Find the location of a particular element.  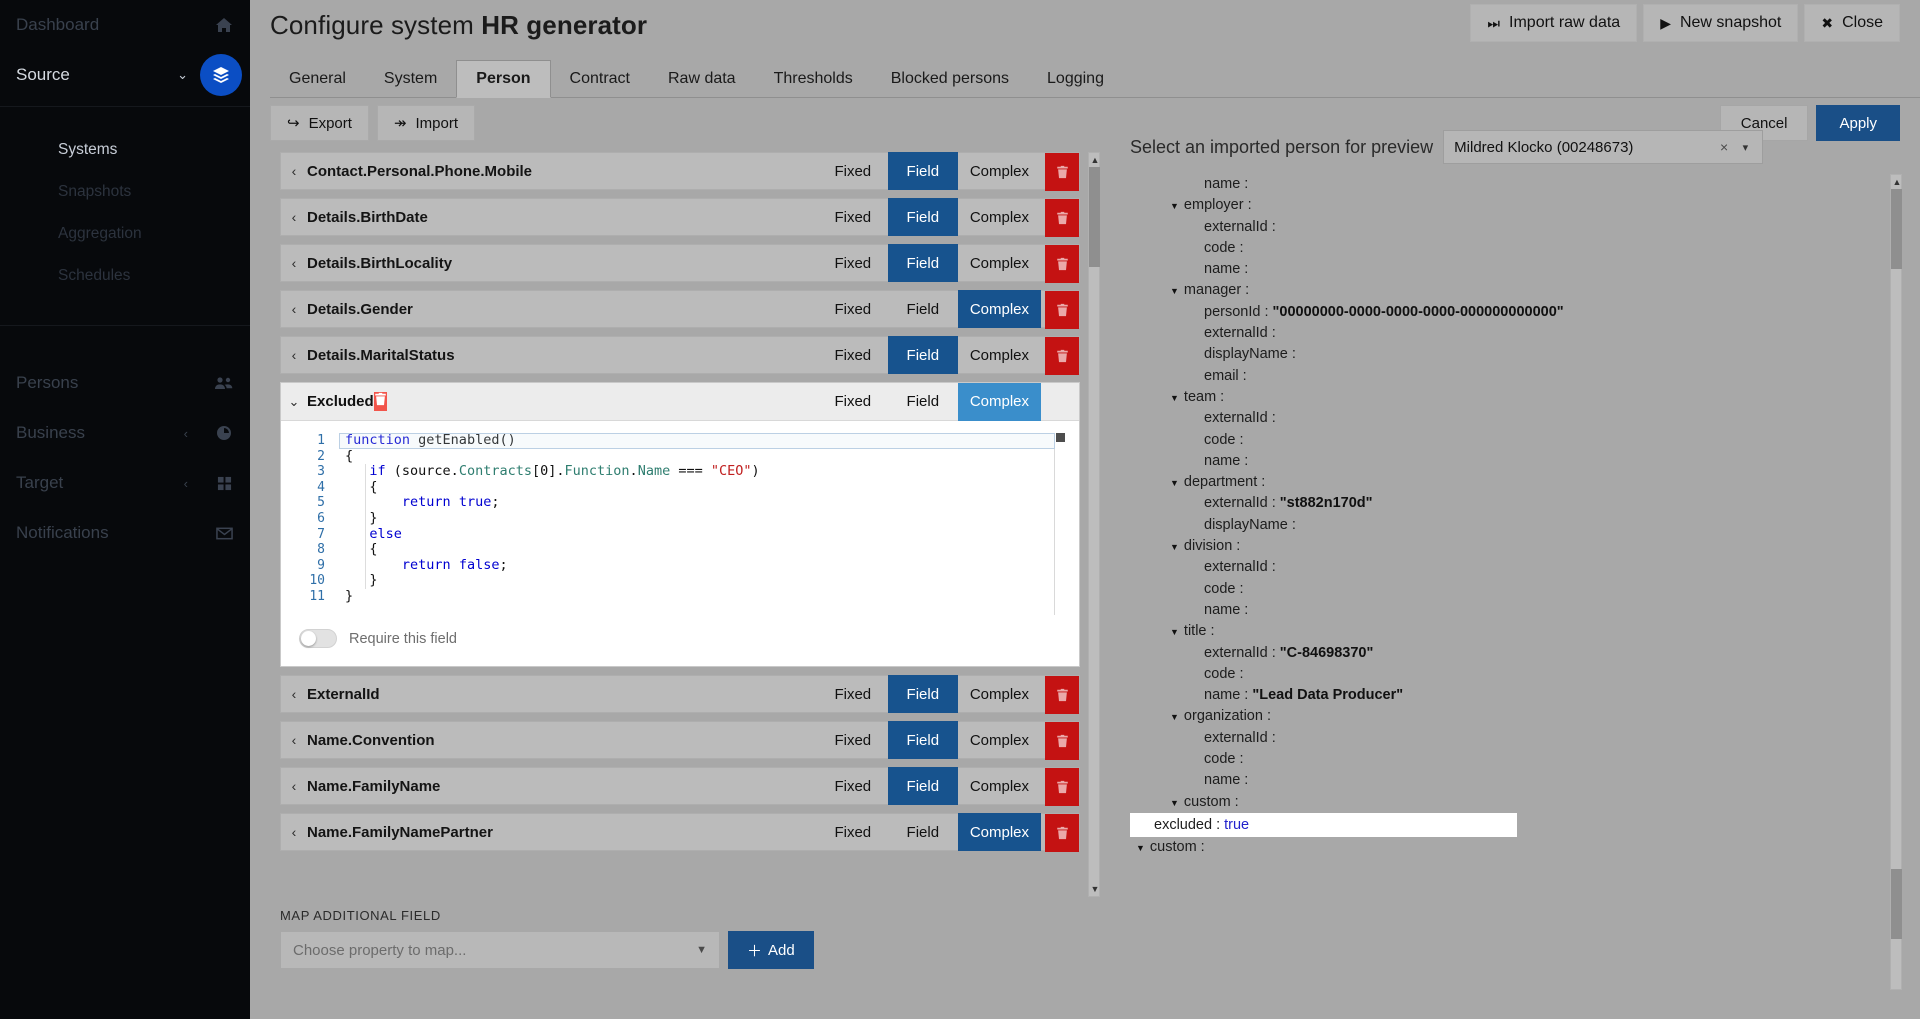

json-row: externalId : "st882n170d" is located at coordinates (1514, 503).